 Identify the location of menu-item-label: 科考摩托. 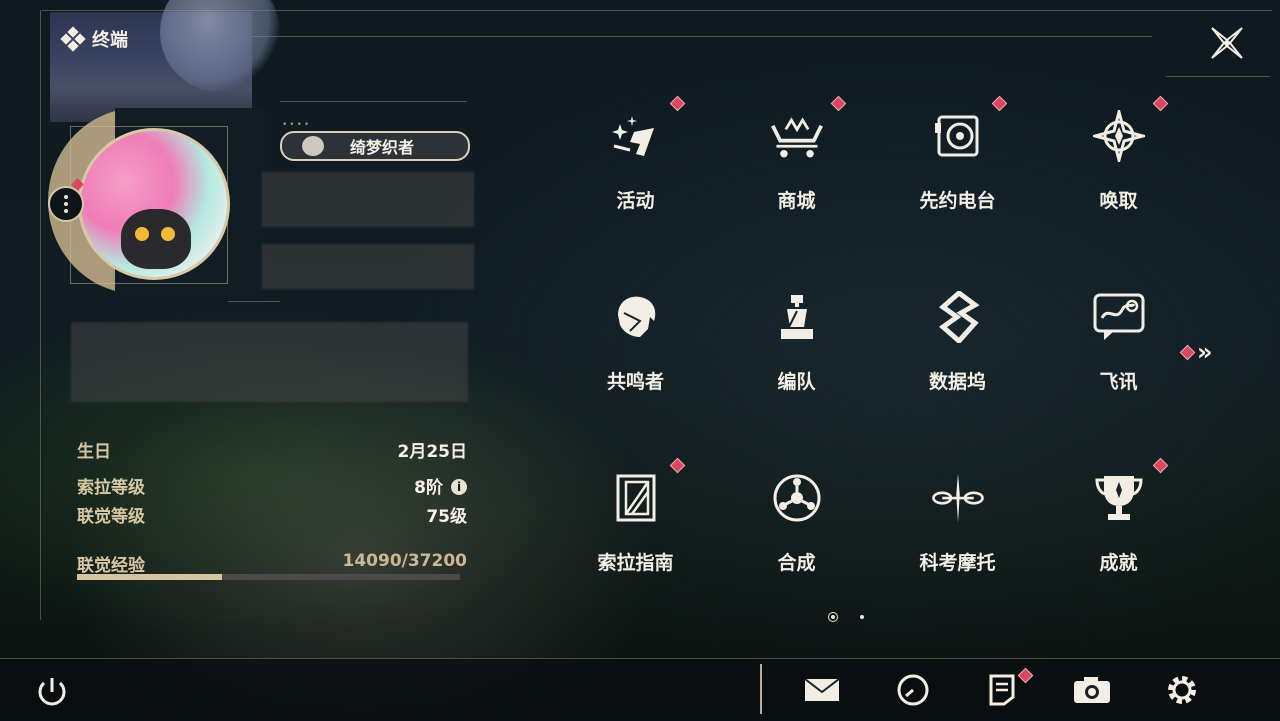
(957, 563).